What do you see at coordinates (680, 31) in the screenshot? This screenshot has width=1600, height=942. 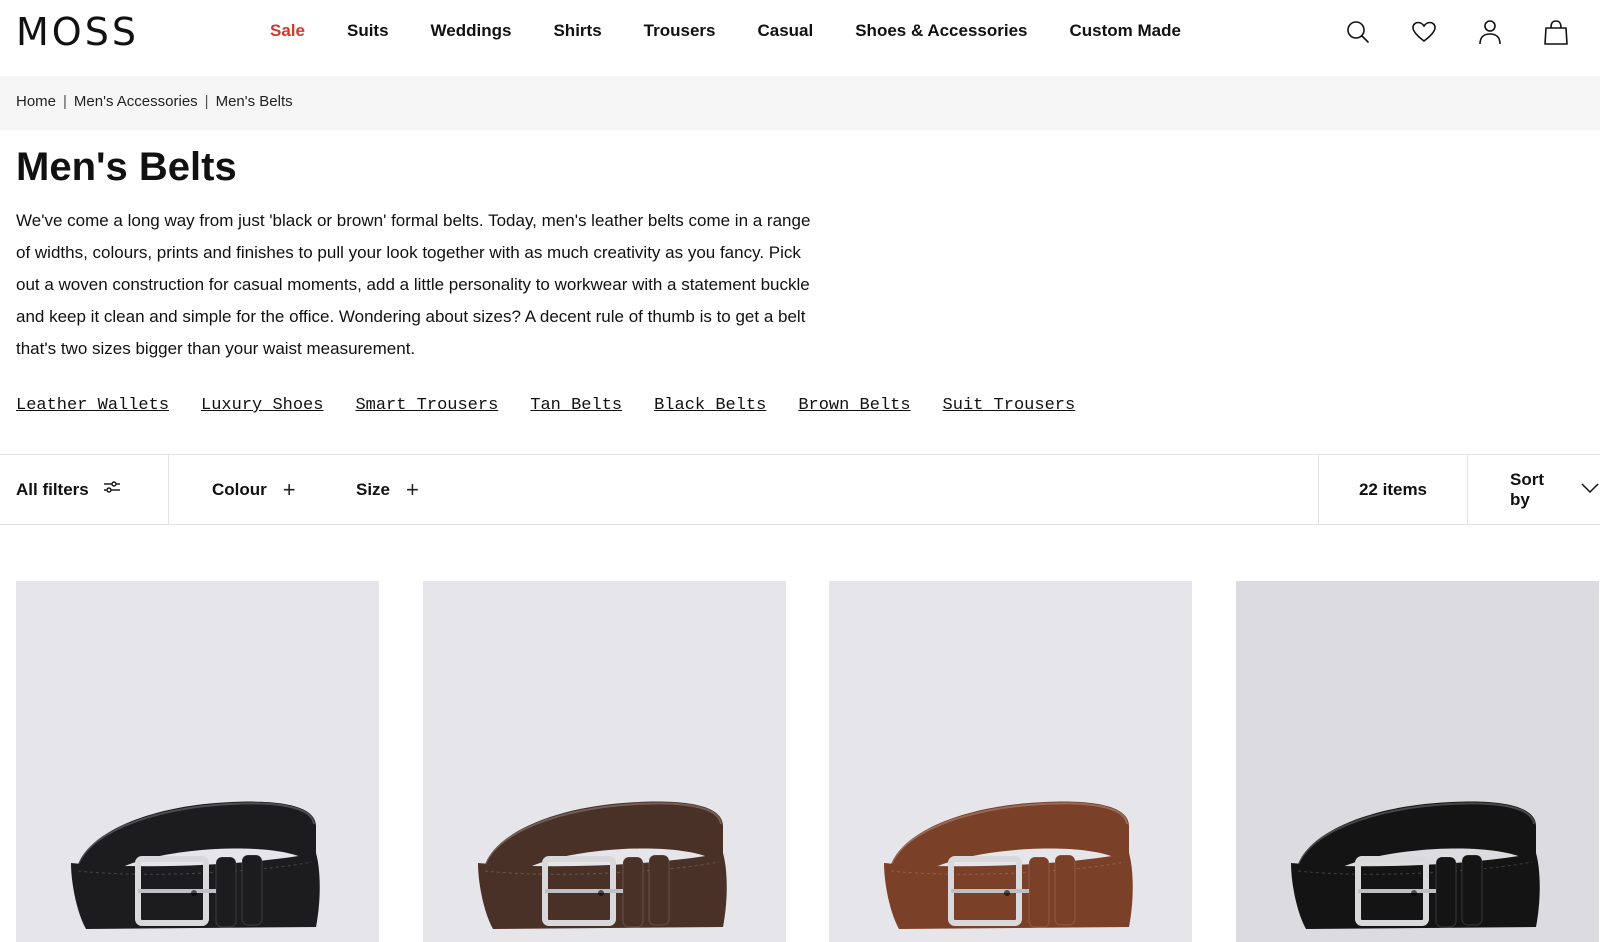 I see `nav-trousers: Trousers` at bounding box center [680, 31].